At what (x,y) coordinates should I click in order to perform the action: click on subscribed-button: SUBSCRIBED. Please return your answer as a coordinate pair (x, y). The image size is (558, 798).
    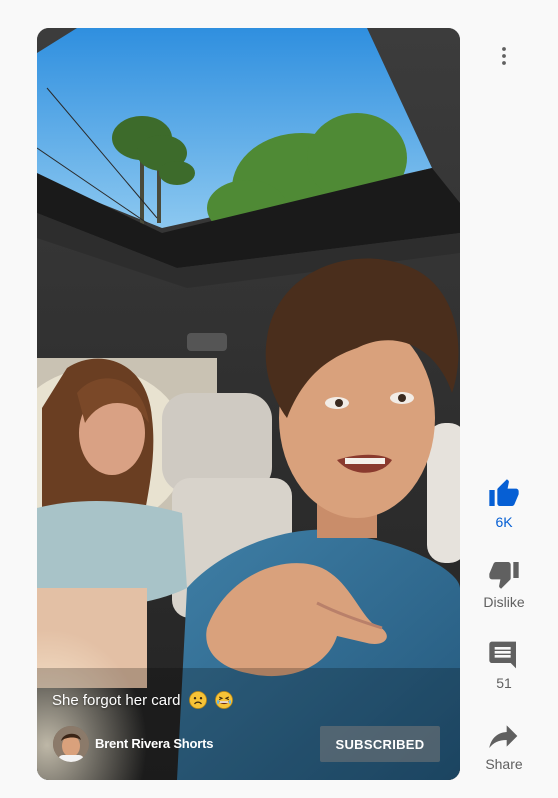
    Looking at the image, I should click on (380, 744).